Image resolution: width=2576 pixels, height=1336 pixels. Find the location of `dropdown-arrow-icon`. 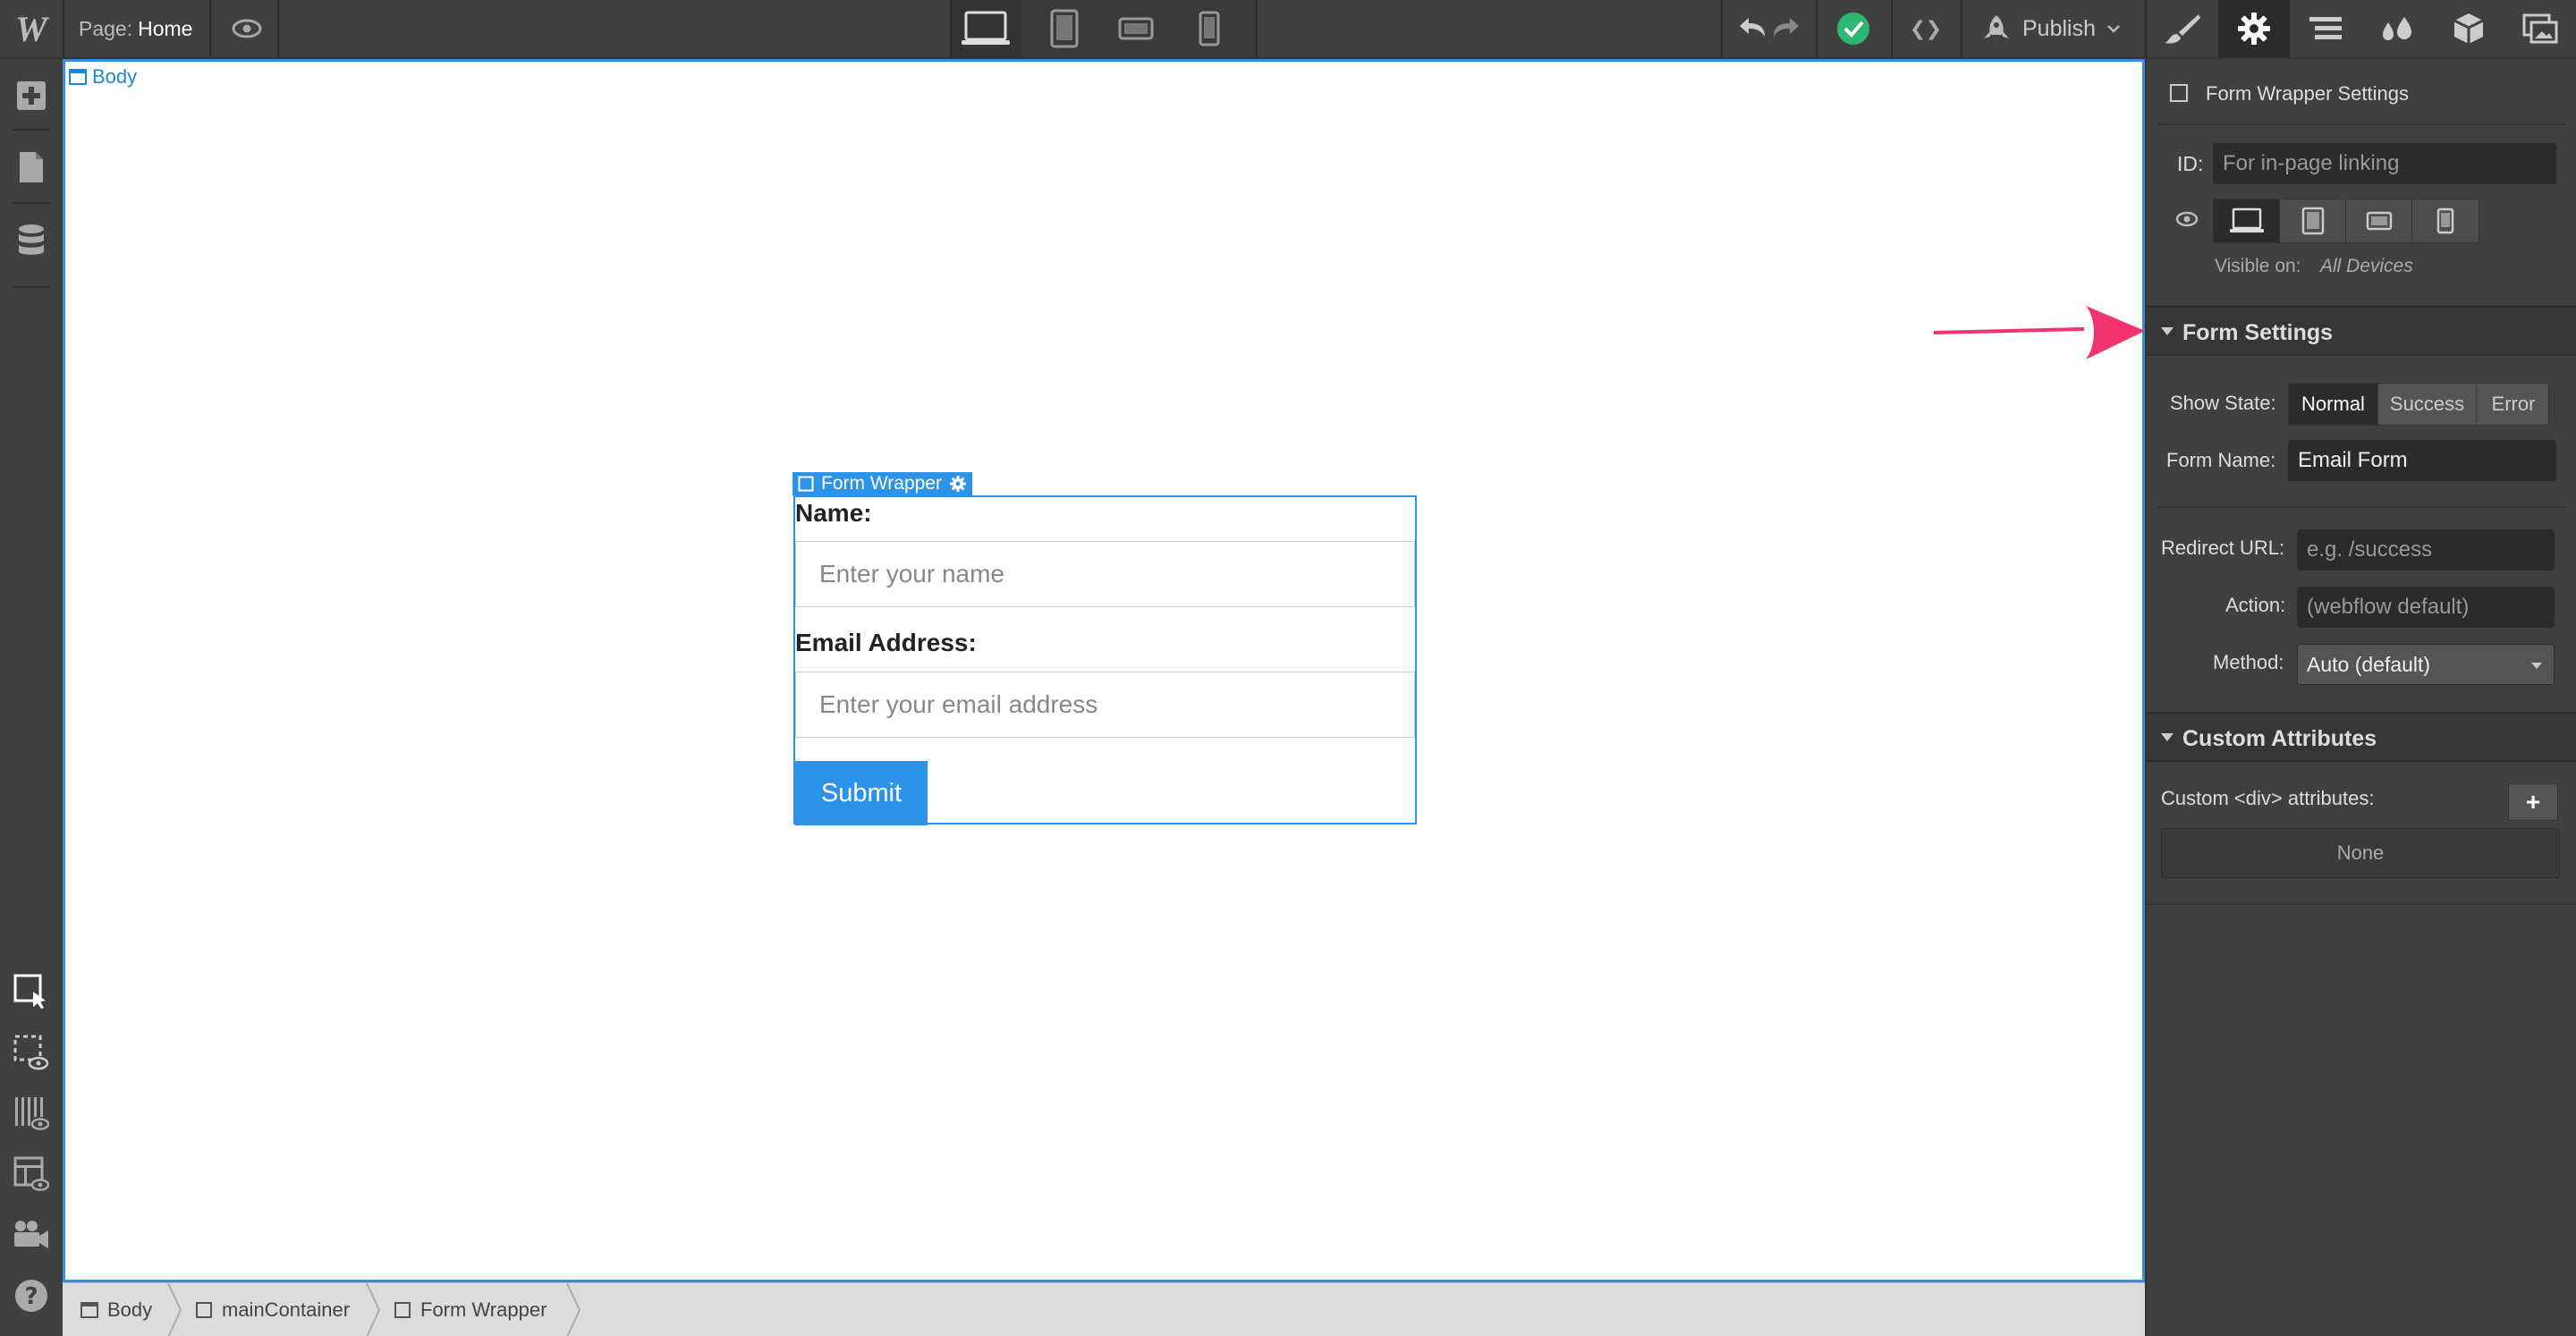

dropdown-arrow-icon is located at coordinates (2536, 666).